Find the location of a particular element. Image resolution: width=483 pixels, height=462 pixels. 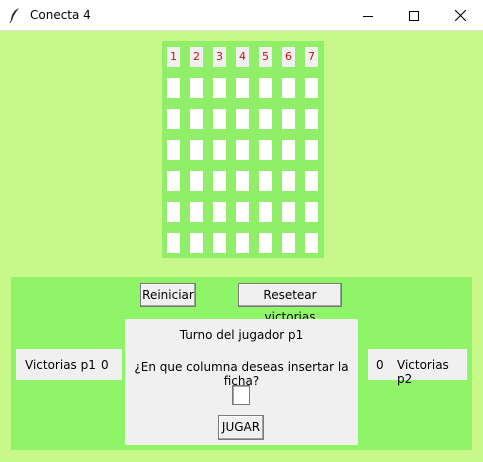

column-number-3: 3 is located at coordinates (219, 57).